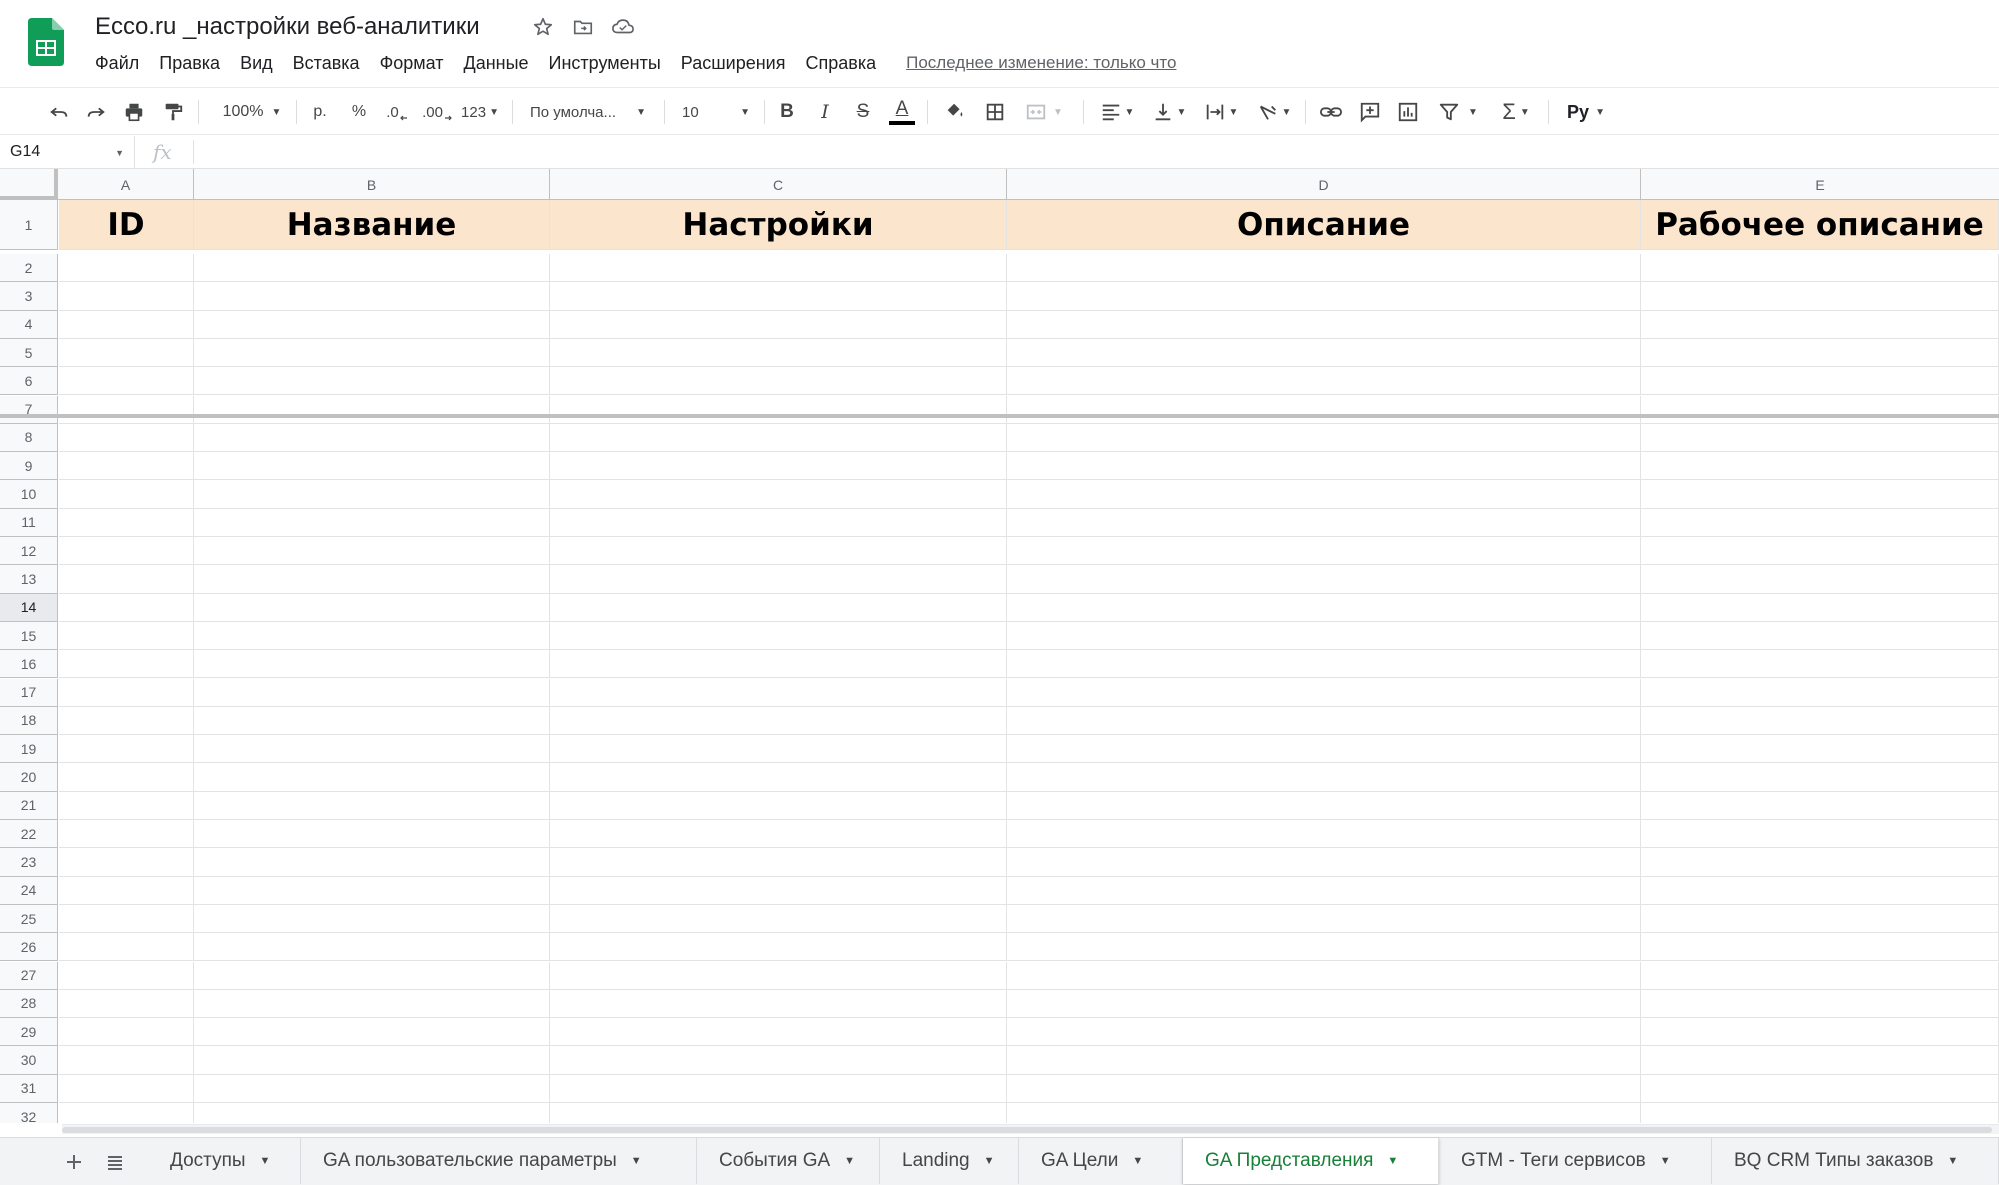 This screenshot has width=1999, height=1185. Describe the element at coordinates (29, 268) in the screenshot. I see `row-header-2: 2` at that location.